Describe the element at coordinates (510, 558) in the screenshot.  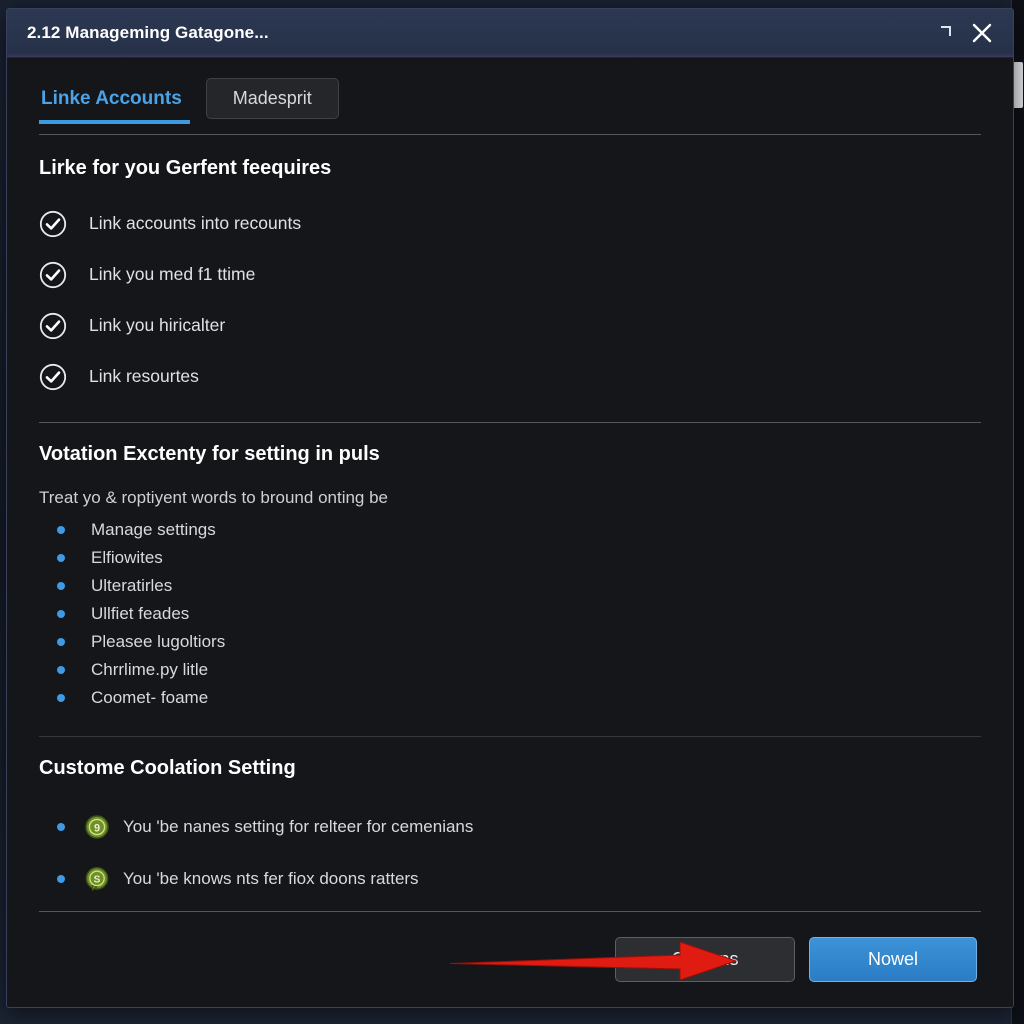
I see `list-item: Elfiowites` at that location.